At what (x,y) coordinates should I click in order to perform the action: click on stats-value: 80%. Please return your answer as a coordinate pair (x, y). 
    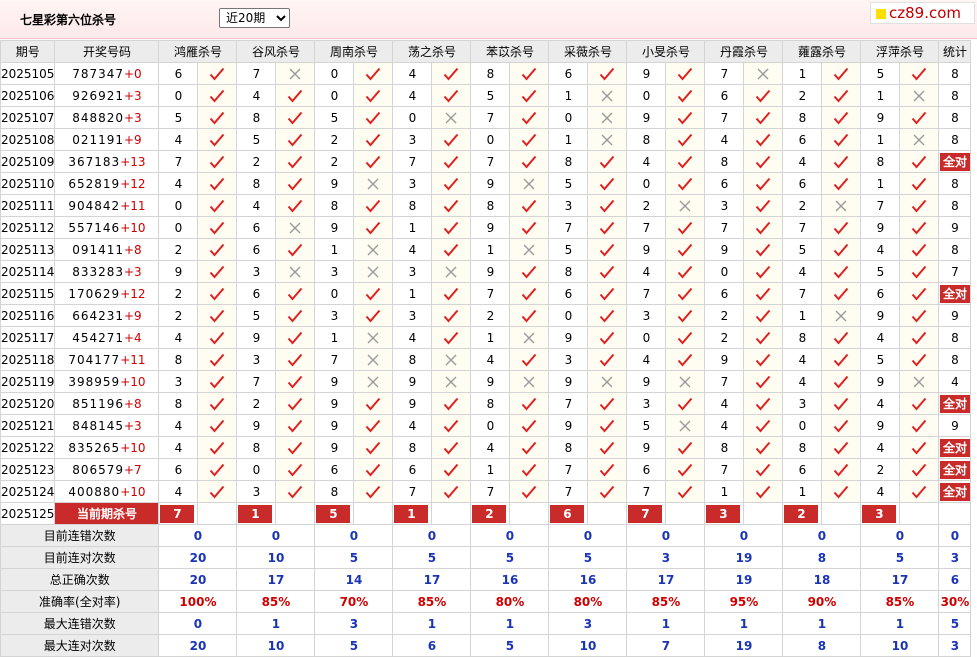
    Looking at the image, I should click on (588, 601).